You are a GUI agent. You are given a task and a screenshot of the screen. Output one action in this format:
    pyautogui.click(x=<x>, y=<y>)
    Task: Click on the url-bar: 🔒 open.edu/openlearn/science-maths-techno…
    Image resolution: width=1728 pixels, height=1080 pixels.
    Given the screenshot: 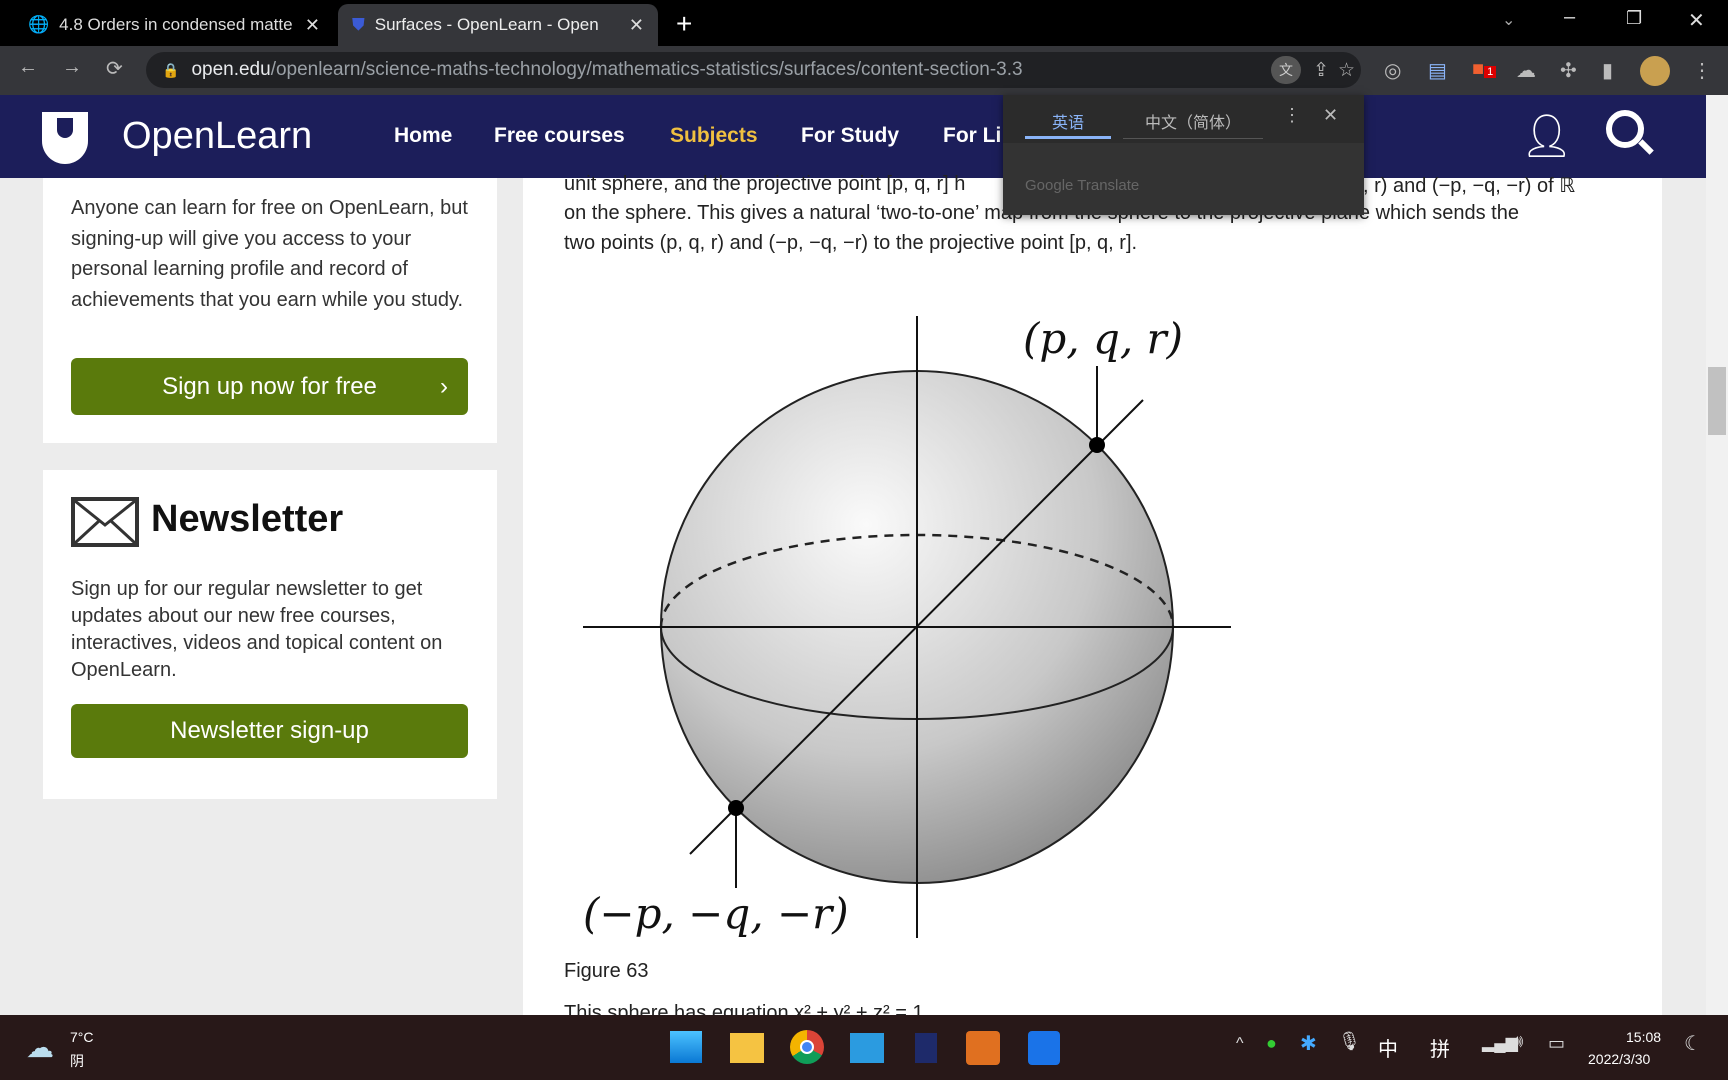 What is the action you would take?
    pyautogui.click(x=753, y=70)
    